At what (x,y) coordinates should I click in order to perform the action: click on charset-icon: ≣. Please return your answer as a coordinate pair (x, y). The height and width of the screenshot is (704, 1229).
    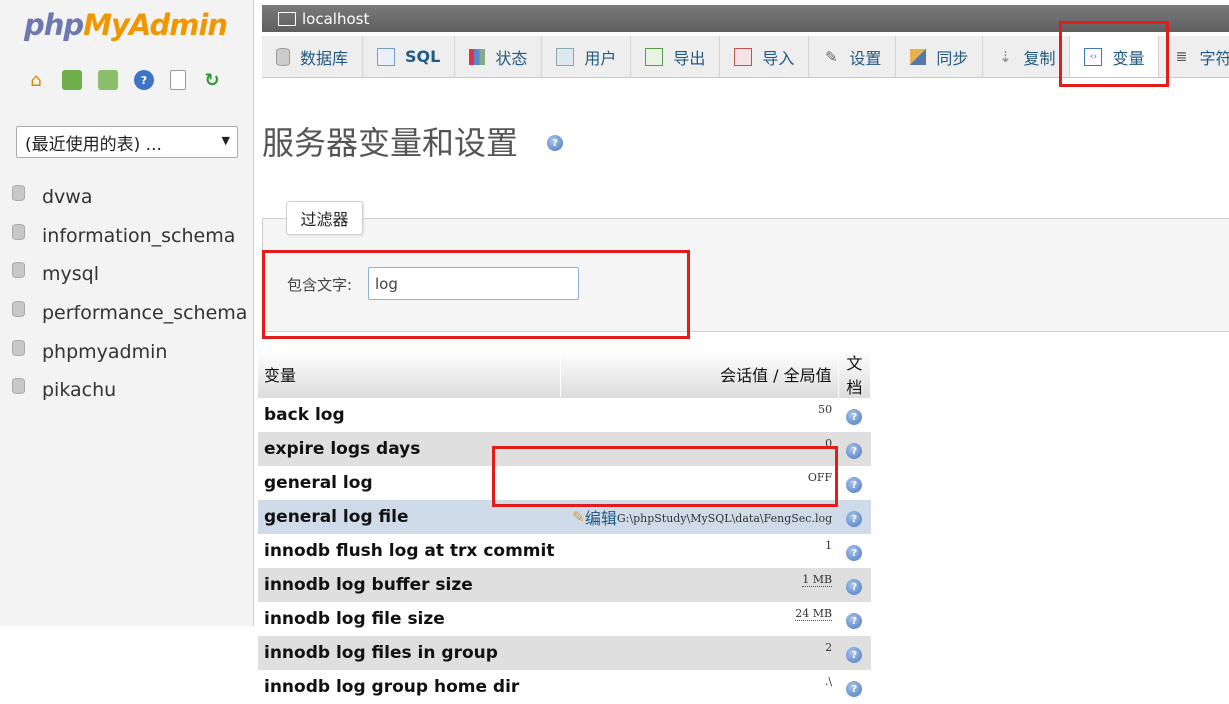
    Looking at the image, I should click on (1181, 56).